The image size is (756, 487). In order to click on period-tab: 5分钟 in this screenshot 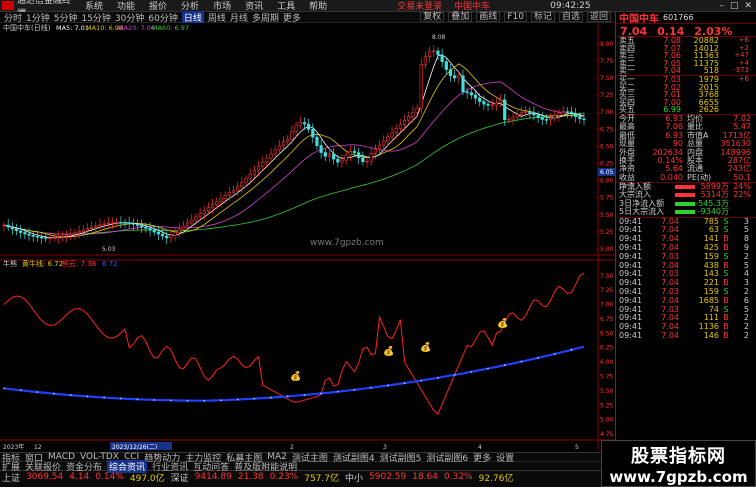, I will do `click(66, 17)`.